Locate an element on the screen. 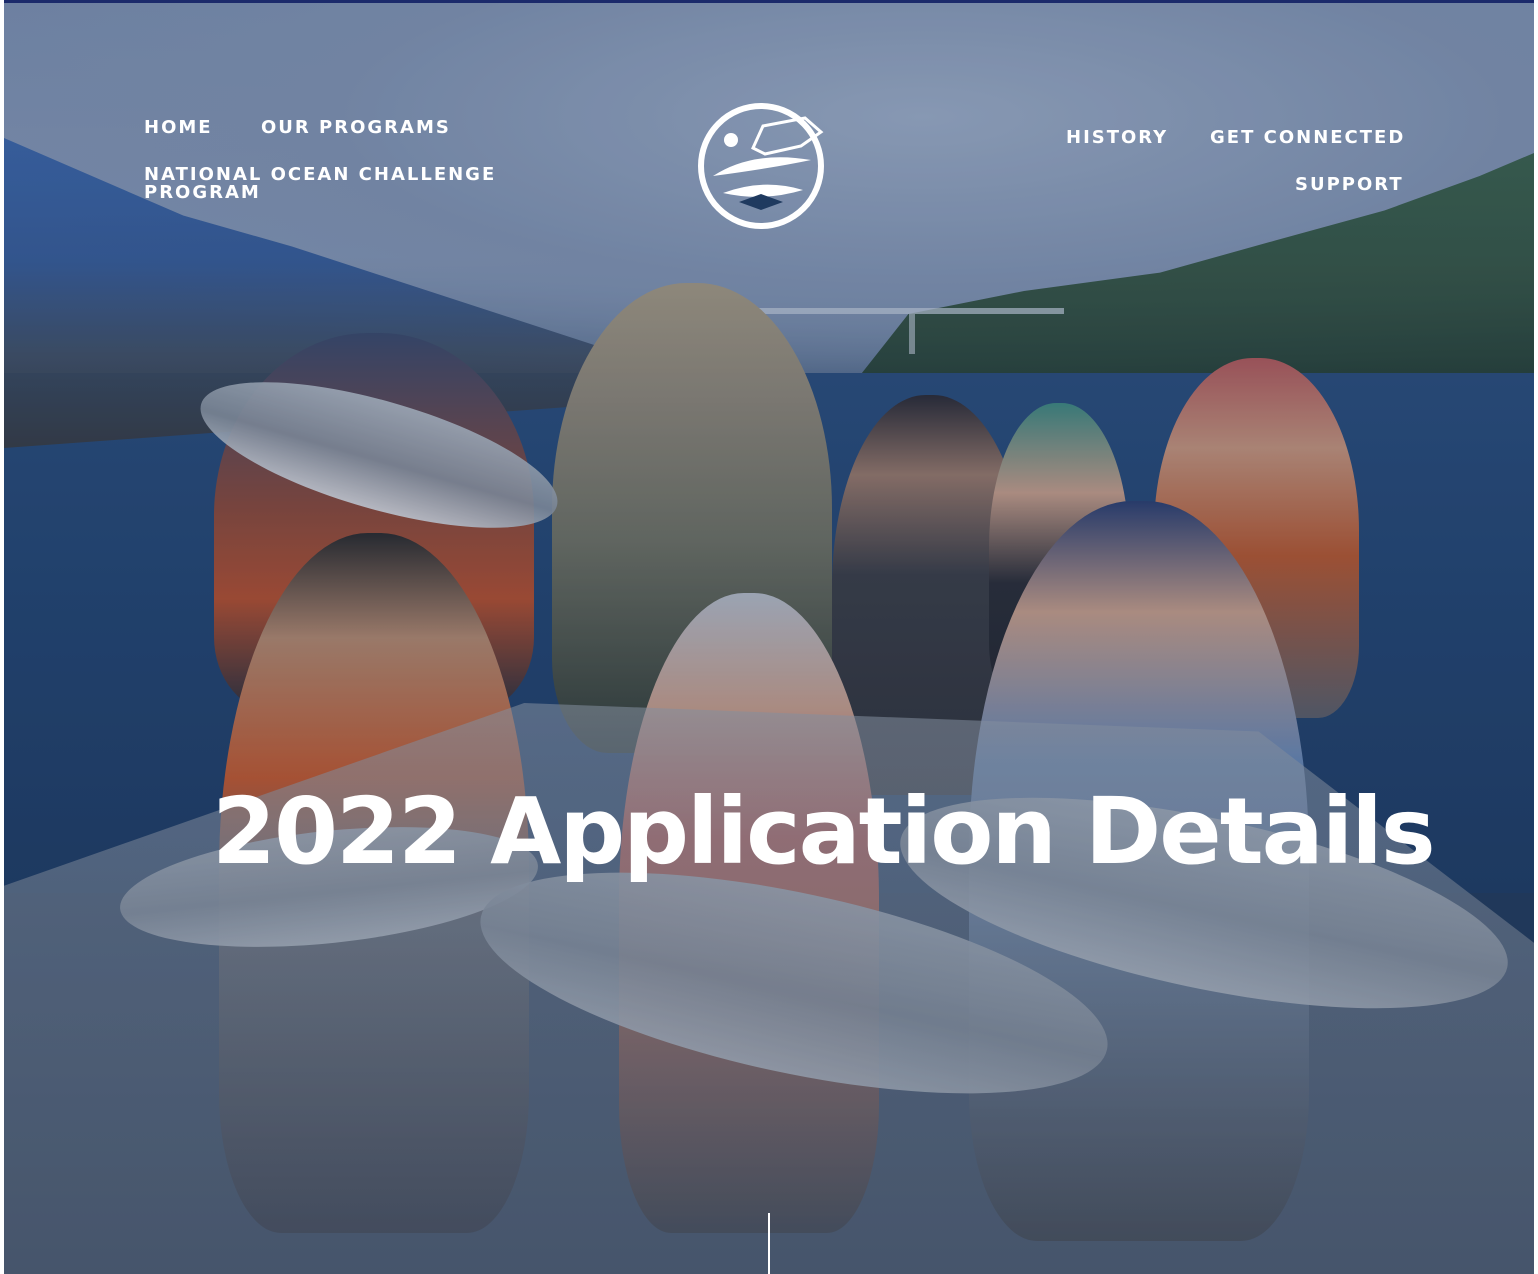 This screenshot has width=1538, height=1274. page-title: 2022 Application Details is located at coordinates (824, 831).